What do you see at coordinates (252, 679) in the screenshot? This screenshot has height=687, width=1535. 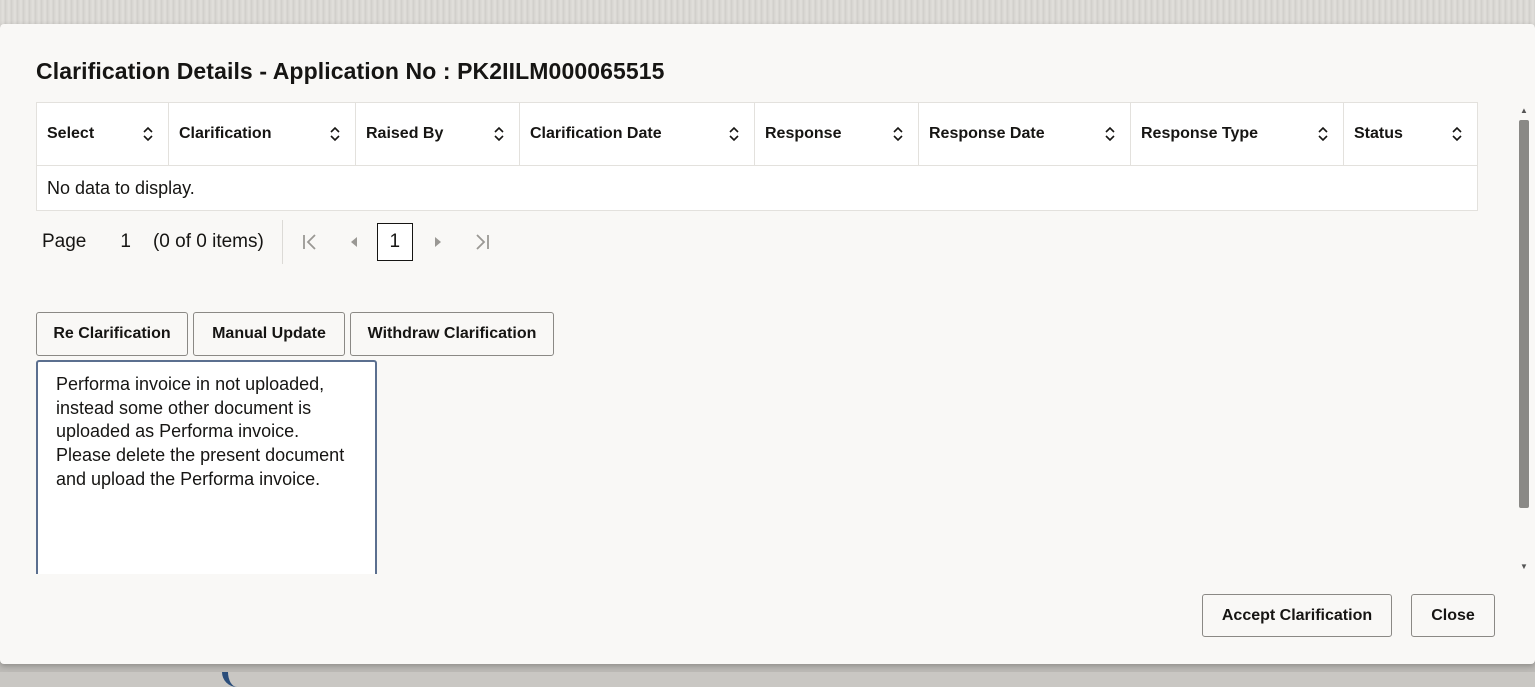 I see `background-graphic` at bounding box center [252, 679].